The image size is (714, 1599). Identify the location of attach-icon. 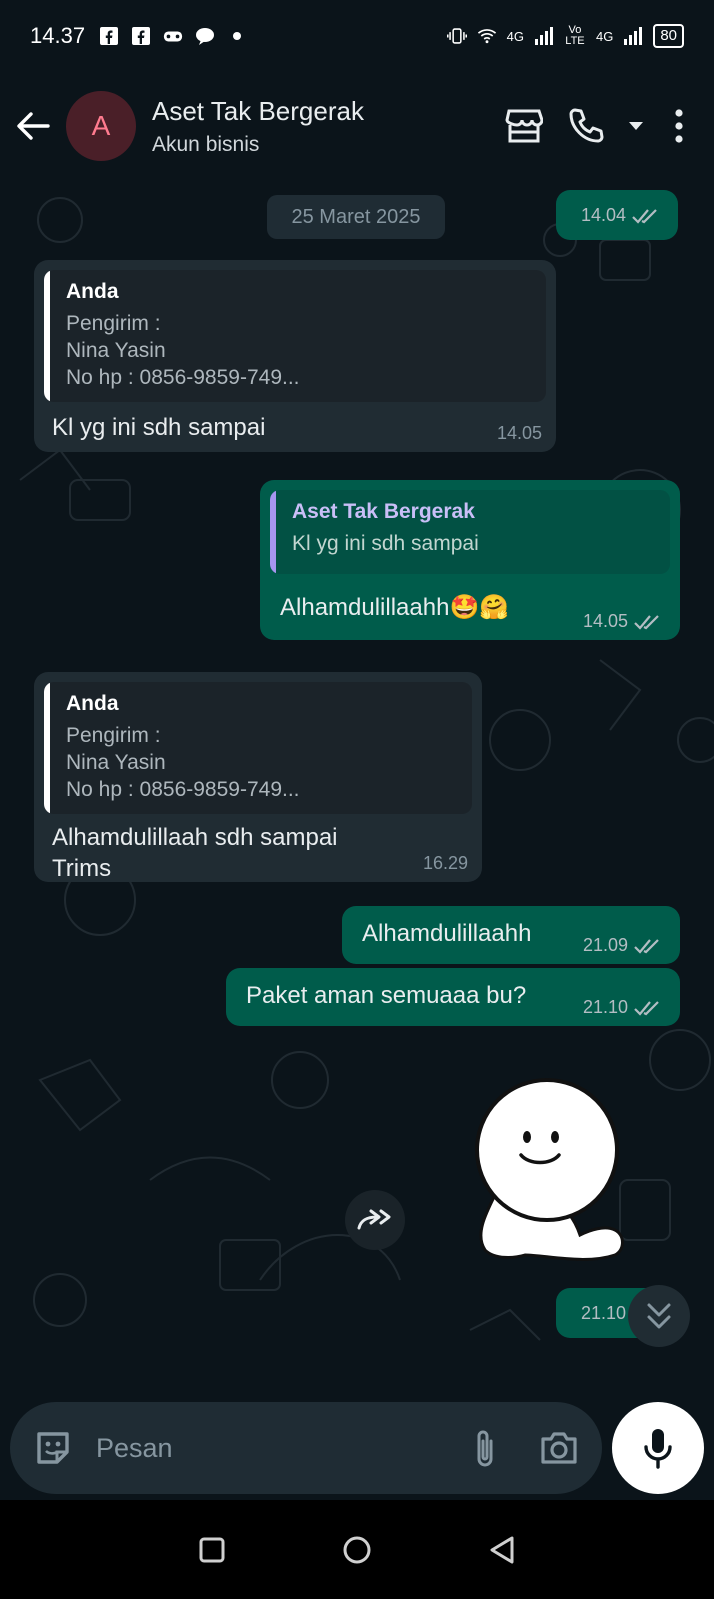
(485, 1448).